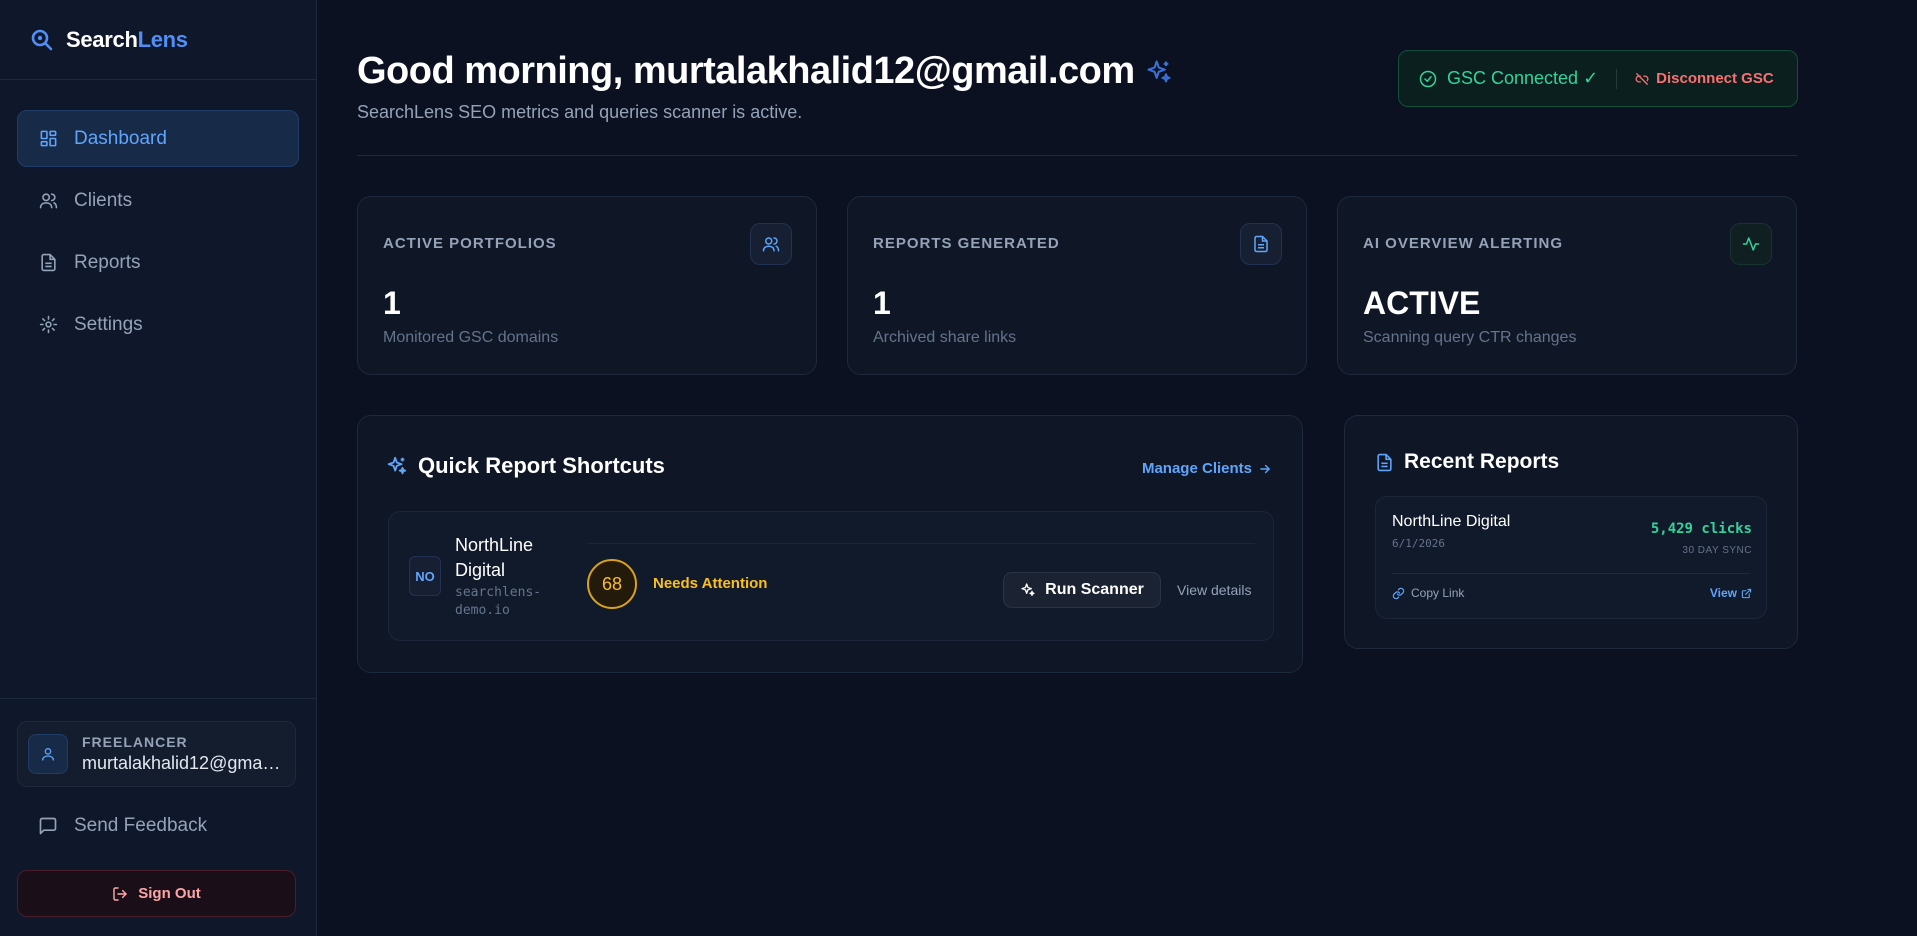 The width and height of the screenshot is (1917, 936). What do you see at coordinates (470, 243) in the screenshot?
I see `stat-label: ACTIVE PORTFOLIOS` at bounding box center [470, 243].